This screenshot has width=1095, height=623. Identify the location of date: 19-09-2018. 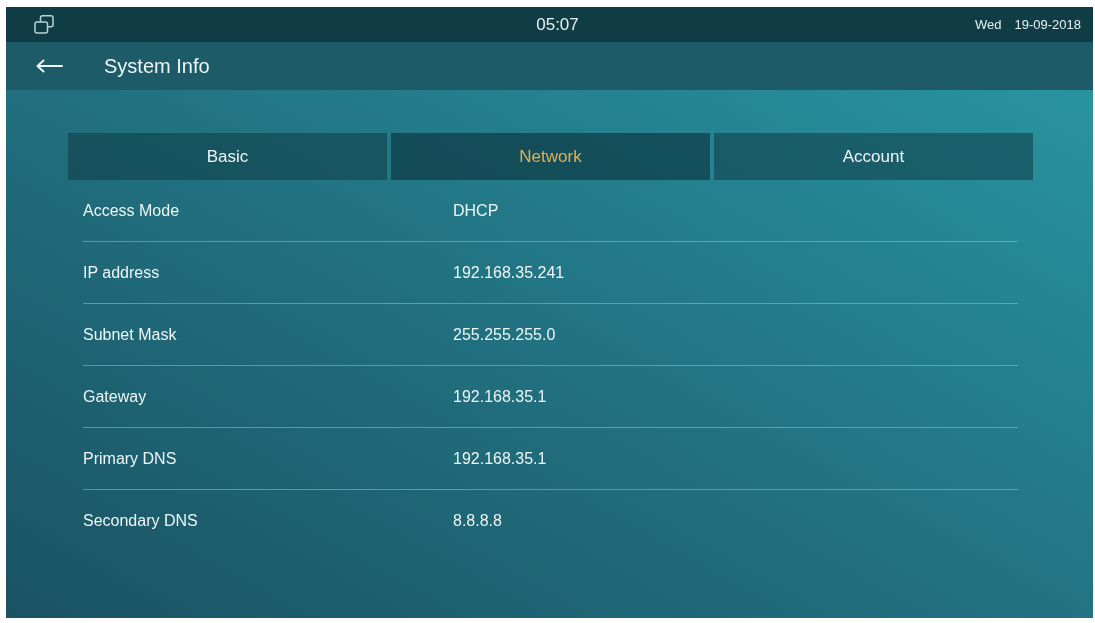
(1047, 24).